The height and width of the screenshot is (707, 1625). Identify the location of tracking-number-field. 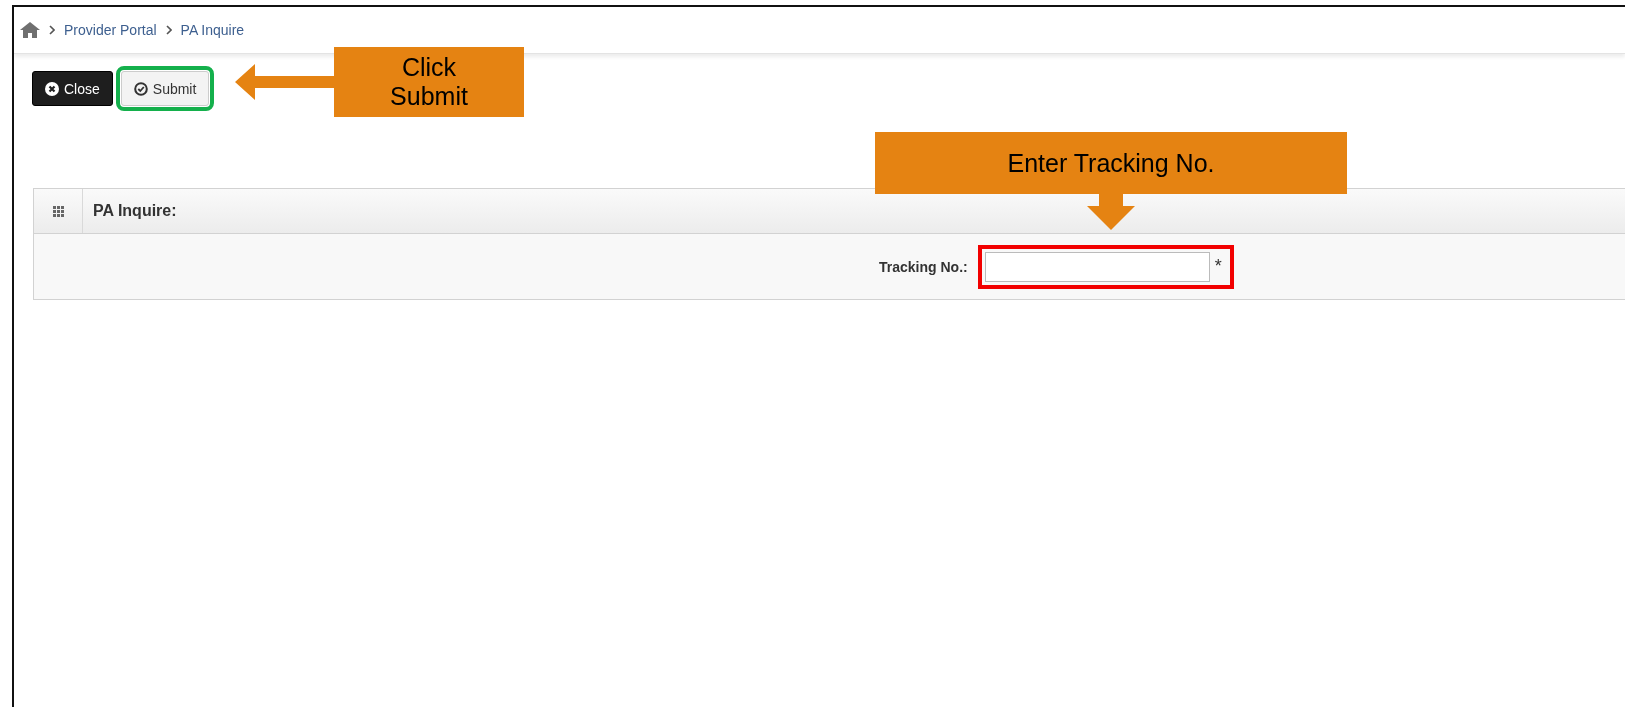
(1097, 266).